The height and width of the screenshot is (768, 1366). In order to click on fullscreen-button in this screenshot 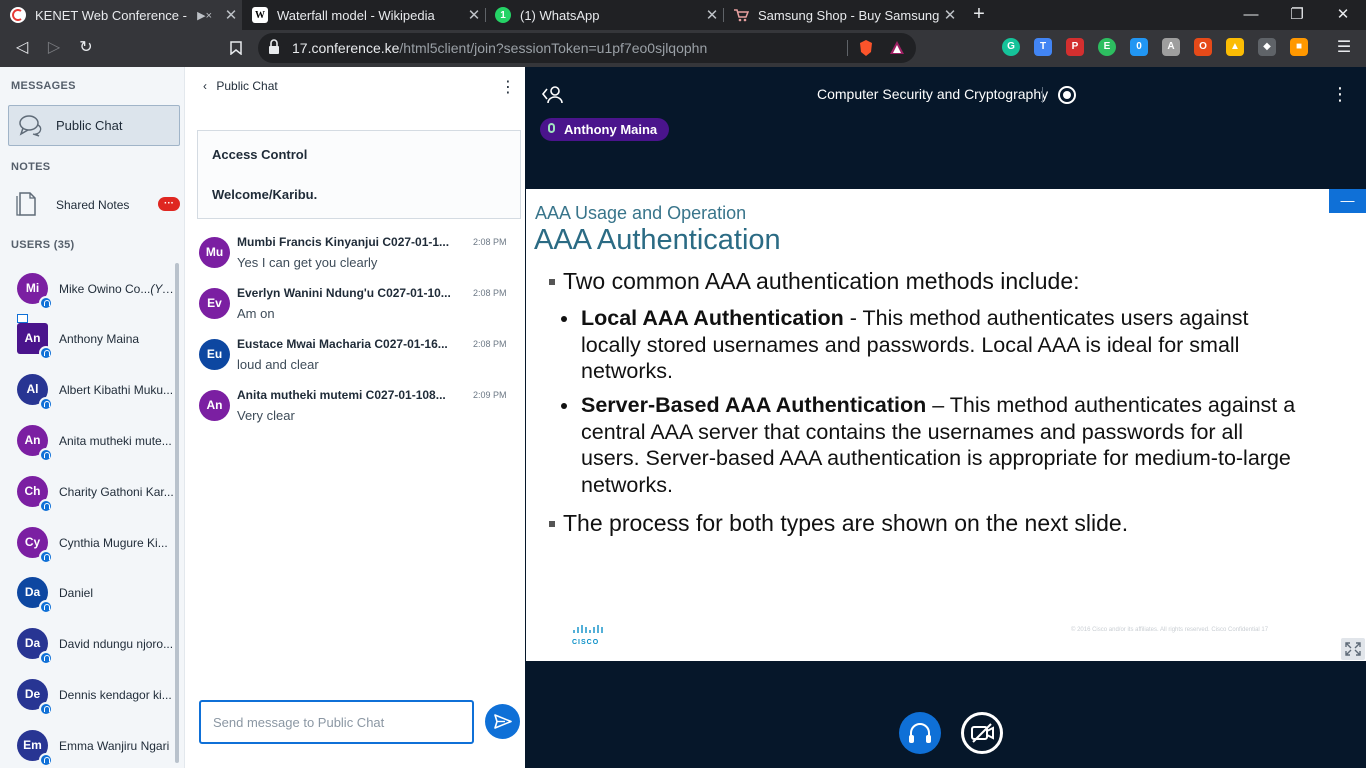, I will do `click(1353, 649)`.